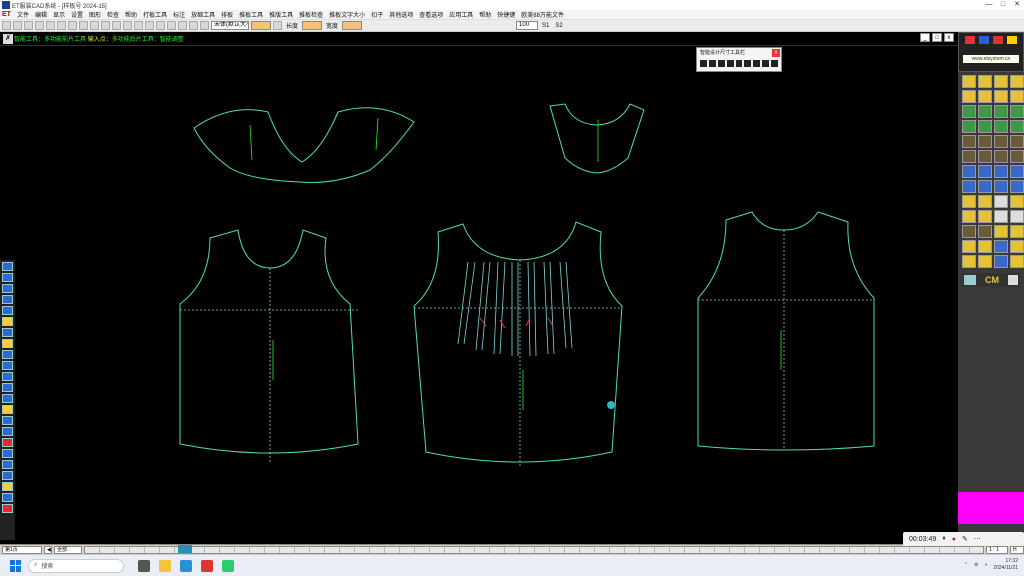 The width and height of the screenshot is (1024, 576). Describe the element at coordinates (1005, 565) in the screenshot. I see `clock: 17:32 2024/11/21` at that location.